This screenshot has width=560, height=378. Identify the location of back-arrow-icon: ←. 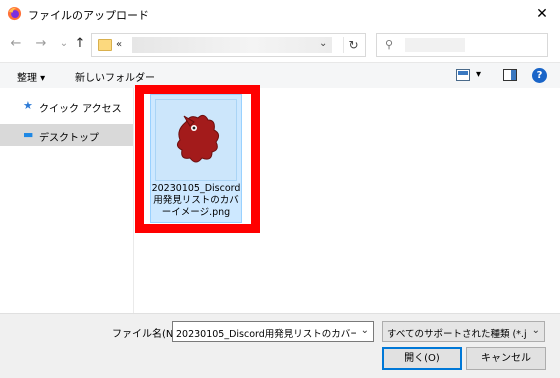
(16, 44).